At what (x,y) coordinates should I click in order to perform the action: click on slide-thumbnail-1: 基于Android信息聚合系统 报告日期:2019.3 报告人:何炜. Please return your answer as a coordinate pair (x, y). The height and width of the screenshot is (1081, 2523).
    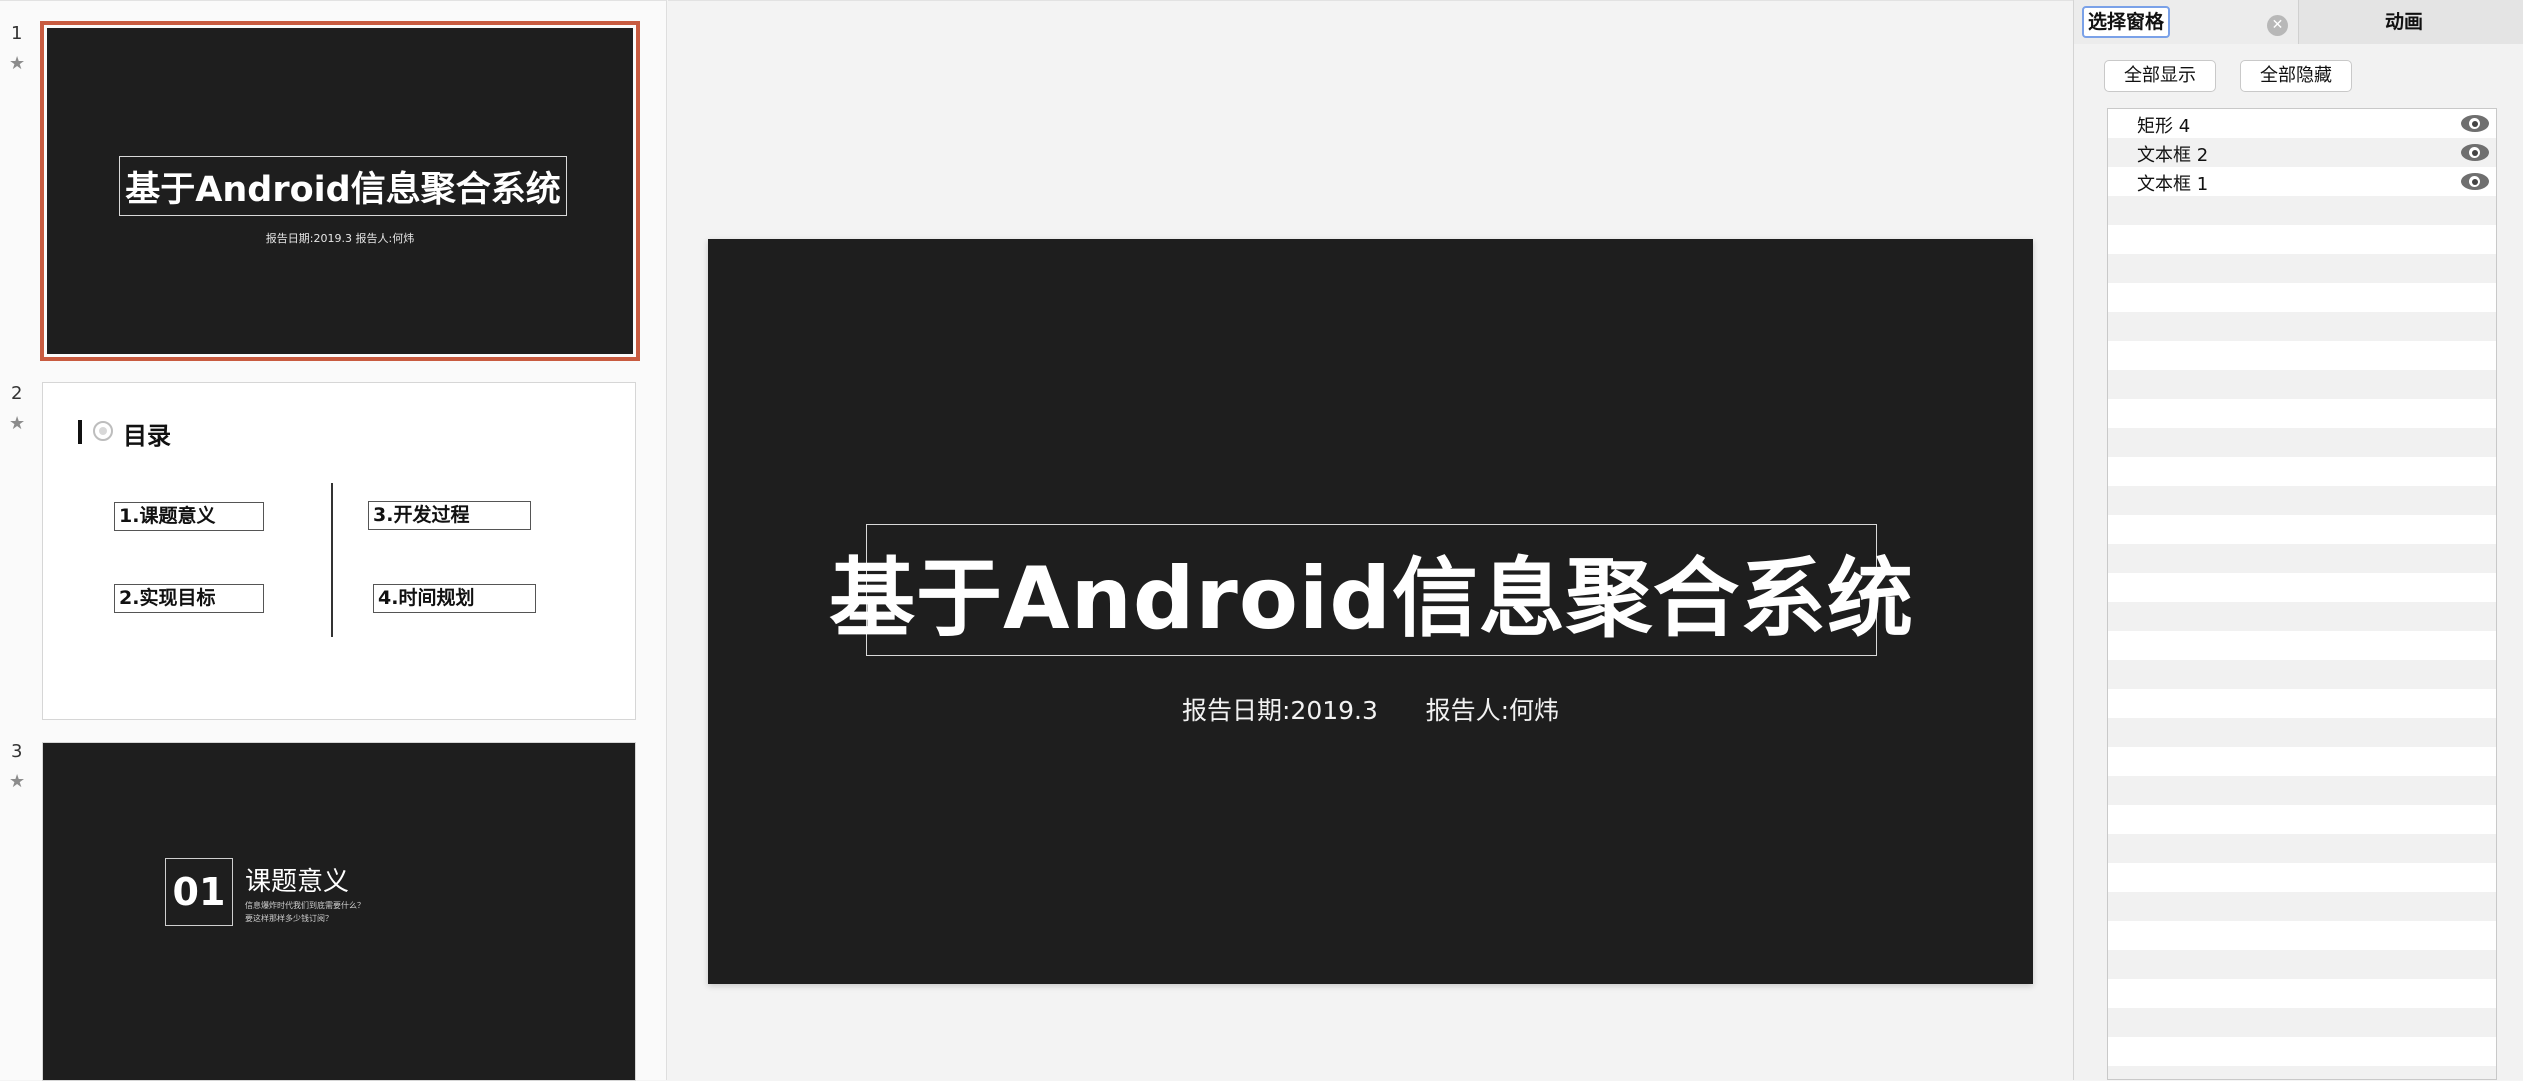
    Looking at the image, I should click on (340, 191).